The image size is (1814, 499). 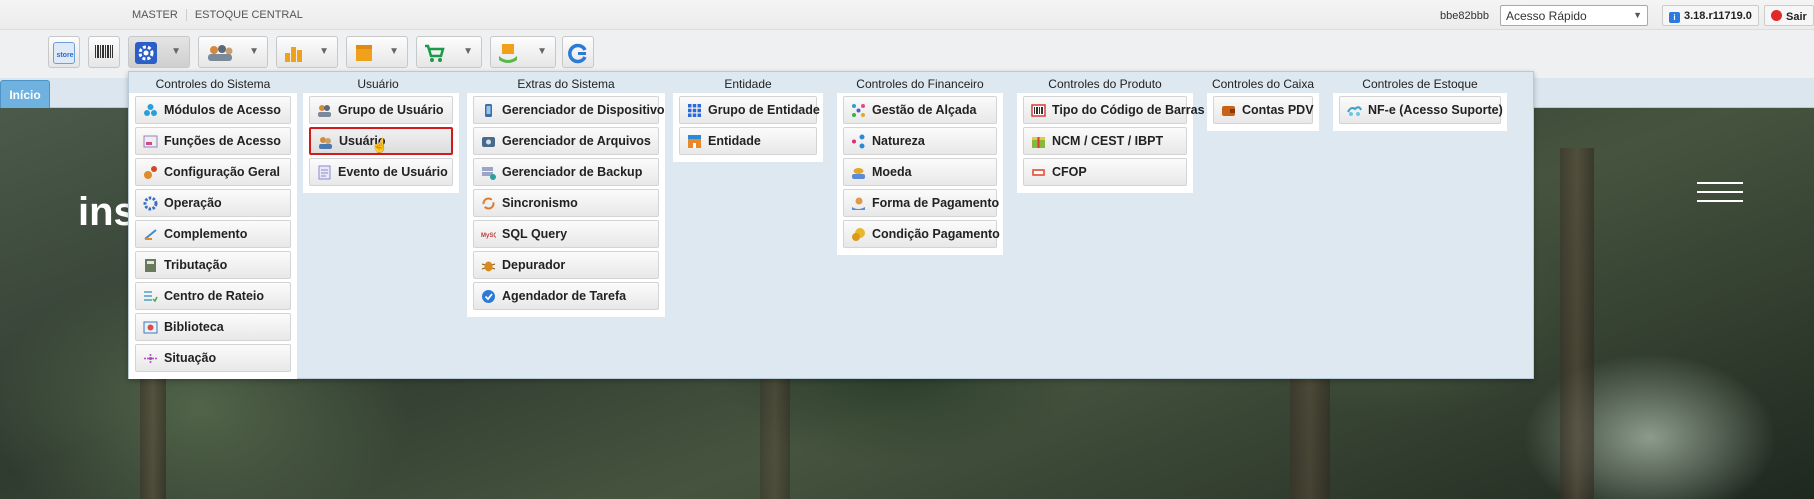 I want to click on menu-item-label: CFOP, so click(x=1069, y=172).